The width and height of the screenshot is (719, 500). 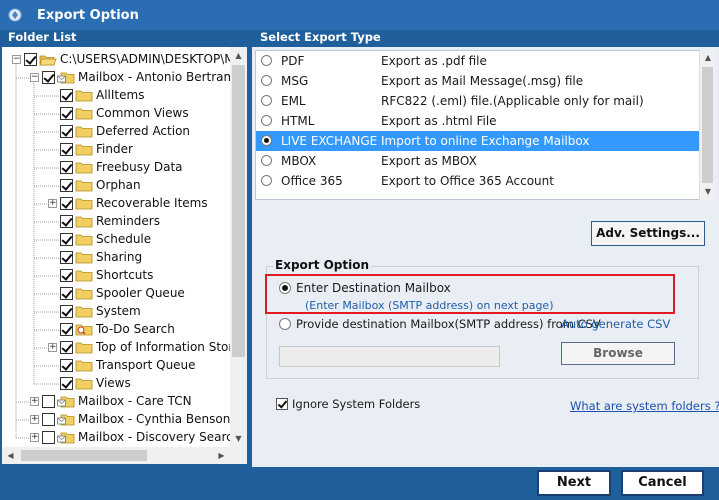 I want to click on folder-label: Orphan, so click(x=118, y=185).